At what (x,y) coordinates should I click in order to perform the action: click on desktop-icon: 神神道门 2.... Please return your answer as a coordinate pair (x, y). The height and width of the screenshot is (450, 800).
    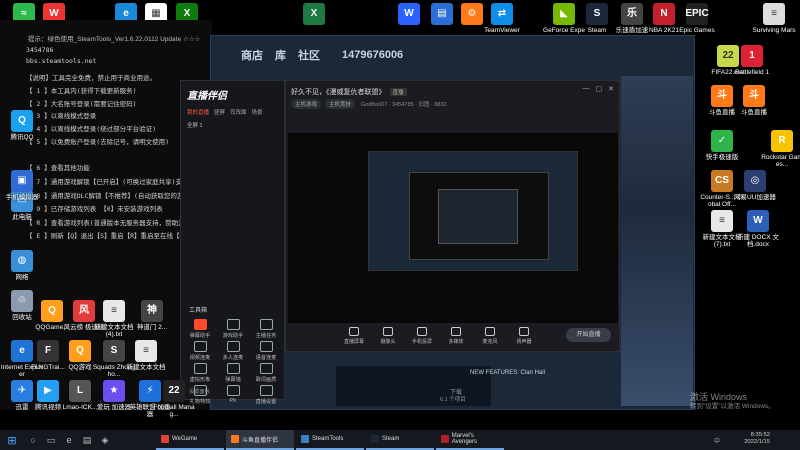
    Looking at the image, I should click on (152, 315).